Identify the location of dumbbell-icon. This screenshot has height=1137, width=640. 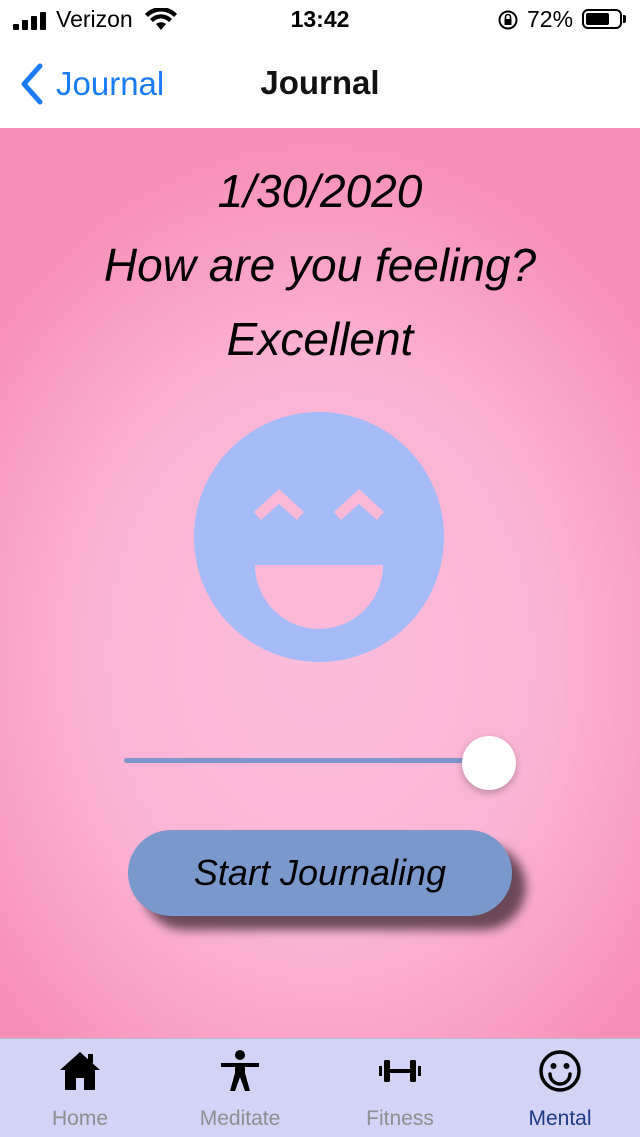
(400, 1071).